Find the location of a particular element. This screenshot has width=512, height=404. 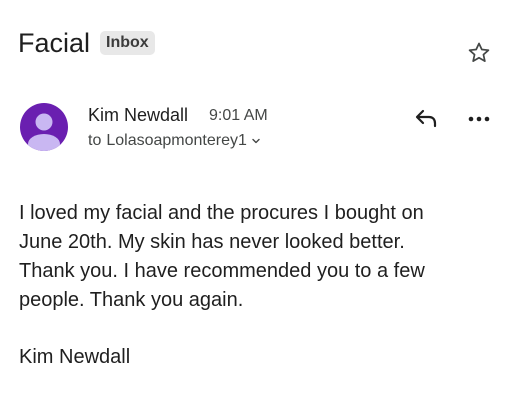

email-signature: Kim Newdall is located at coordinates (75, 357).